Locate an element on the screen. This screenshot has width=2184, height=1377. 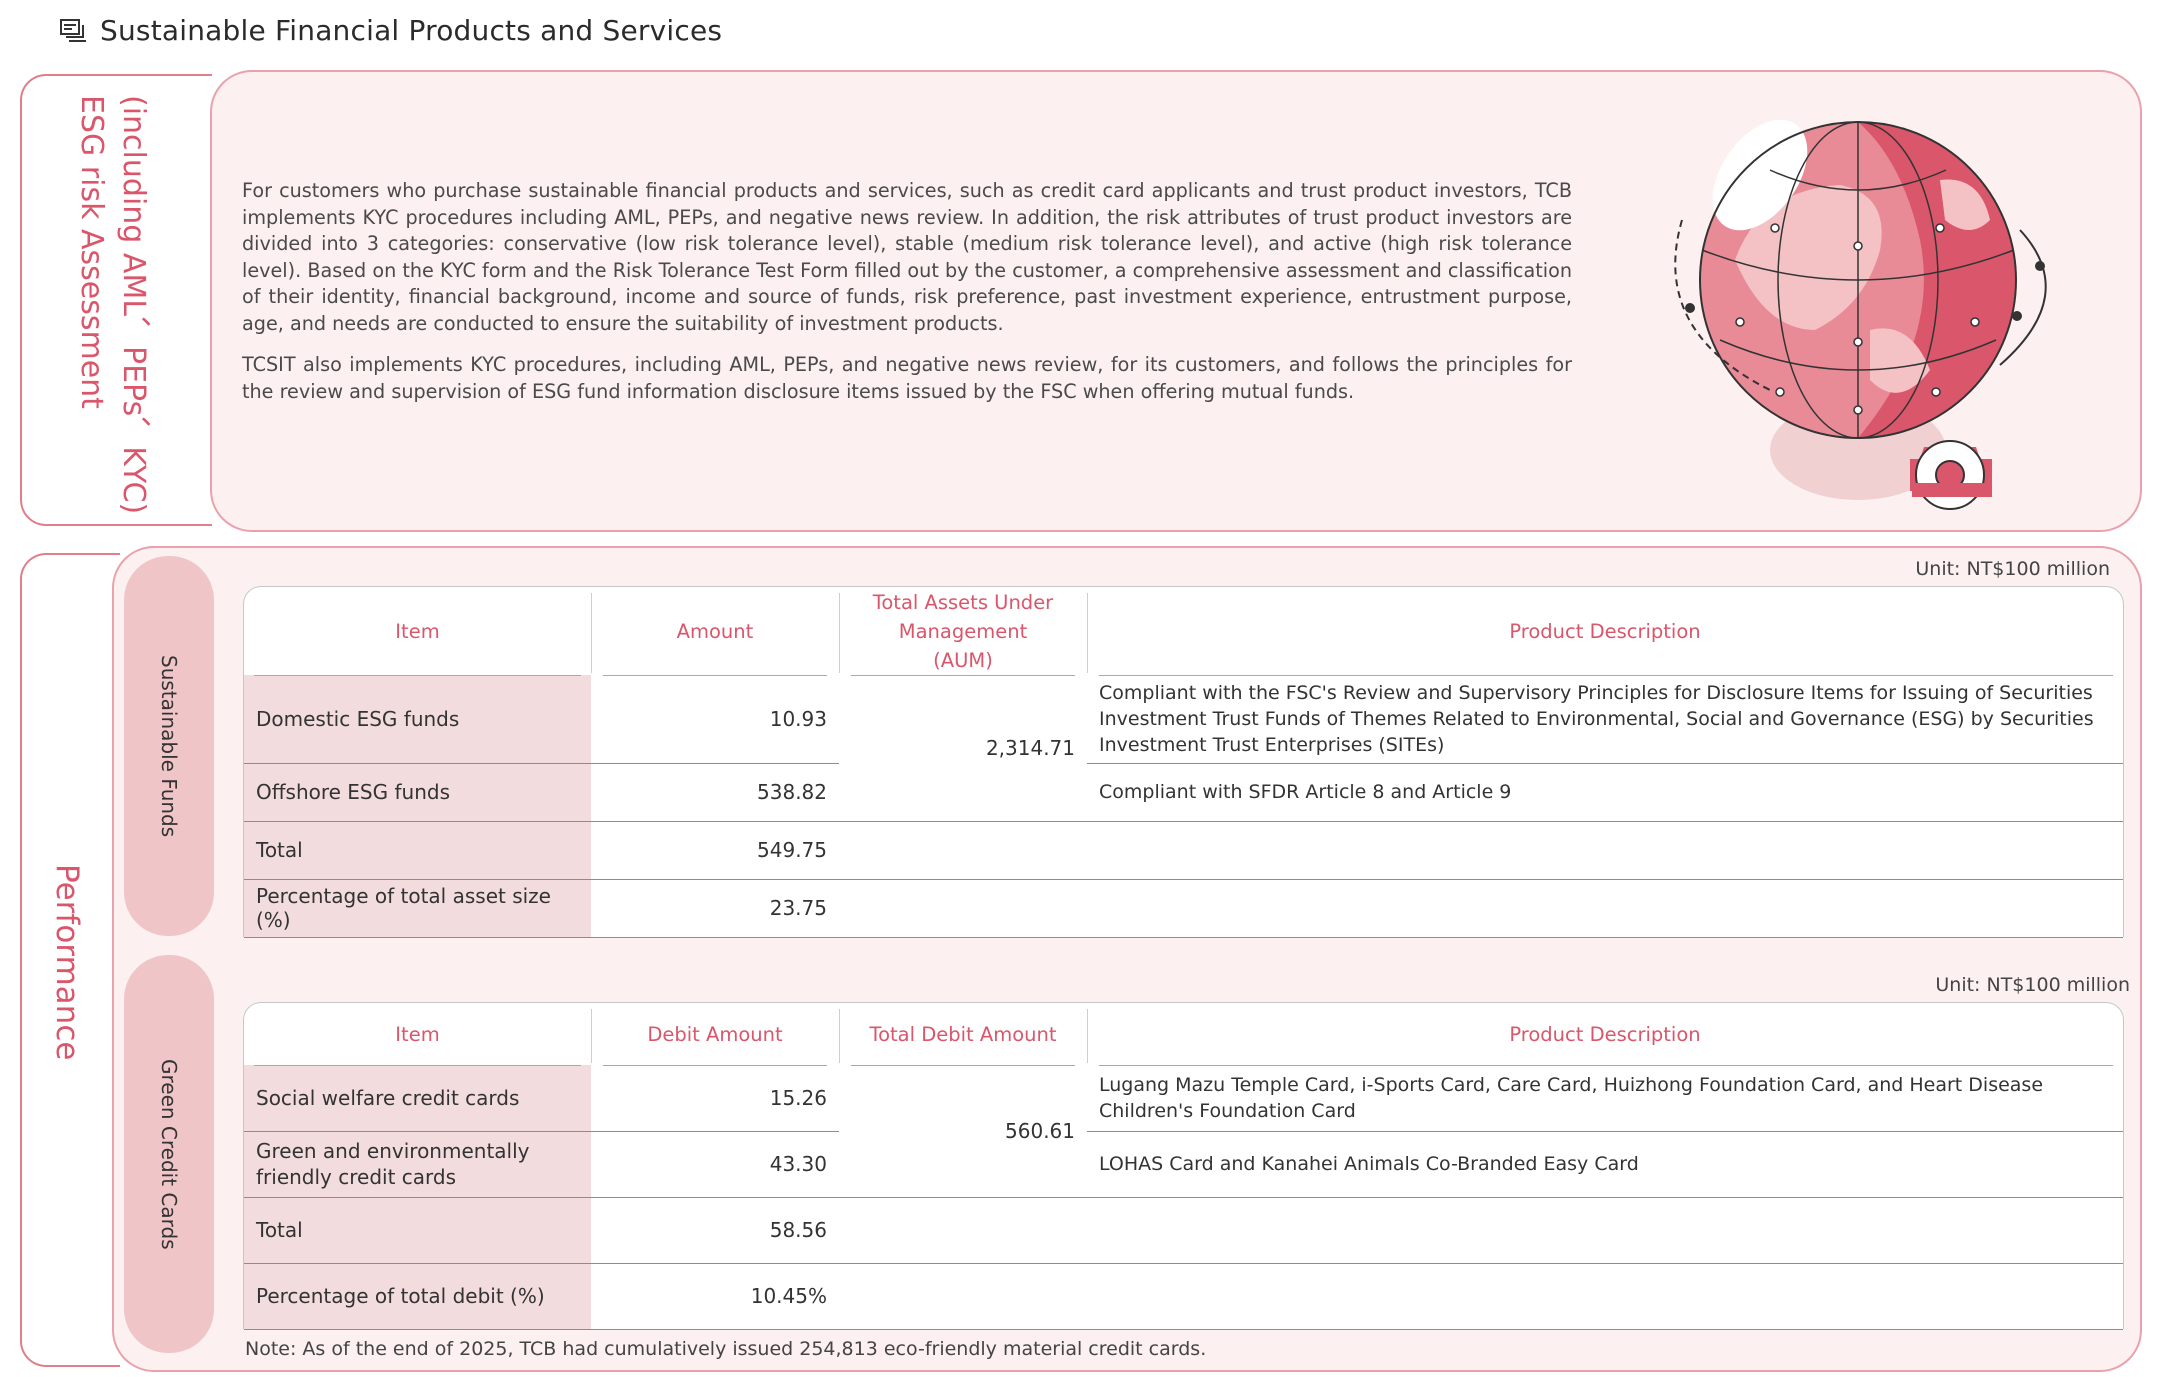
cards-row1-amount: 15.26 is located at coordinates (798, 1098).